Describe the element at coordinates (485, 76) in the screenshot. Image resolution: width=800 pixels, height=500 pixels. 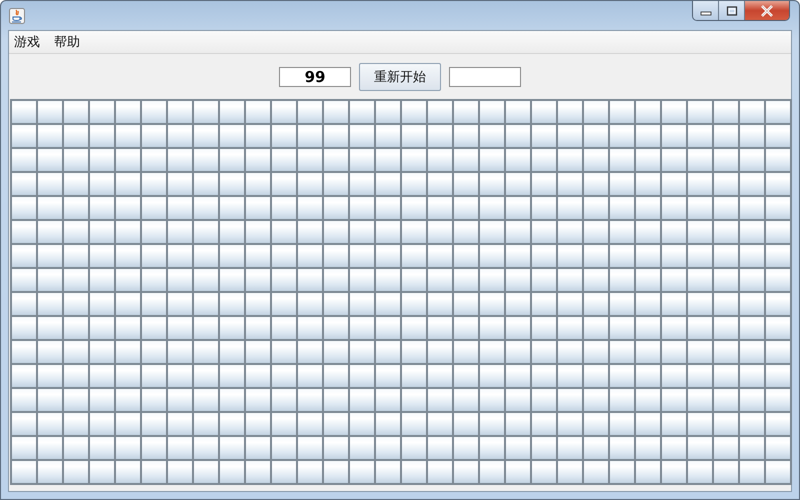
I see `timer-field` at that location.